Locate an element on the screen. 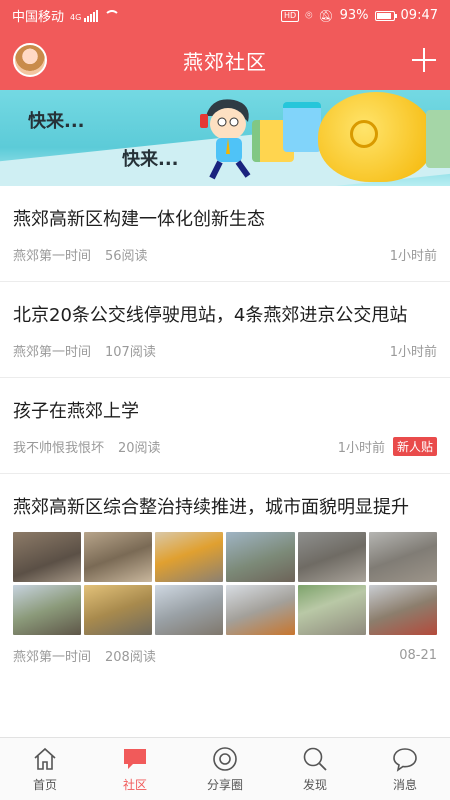 The image size is (450, 800). home-icon is located at coordinates (45, 758).